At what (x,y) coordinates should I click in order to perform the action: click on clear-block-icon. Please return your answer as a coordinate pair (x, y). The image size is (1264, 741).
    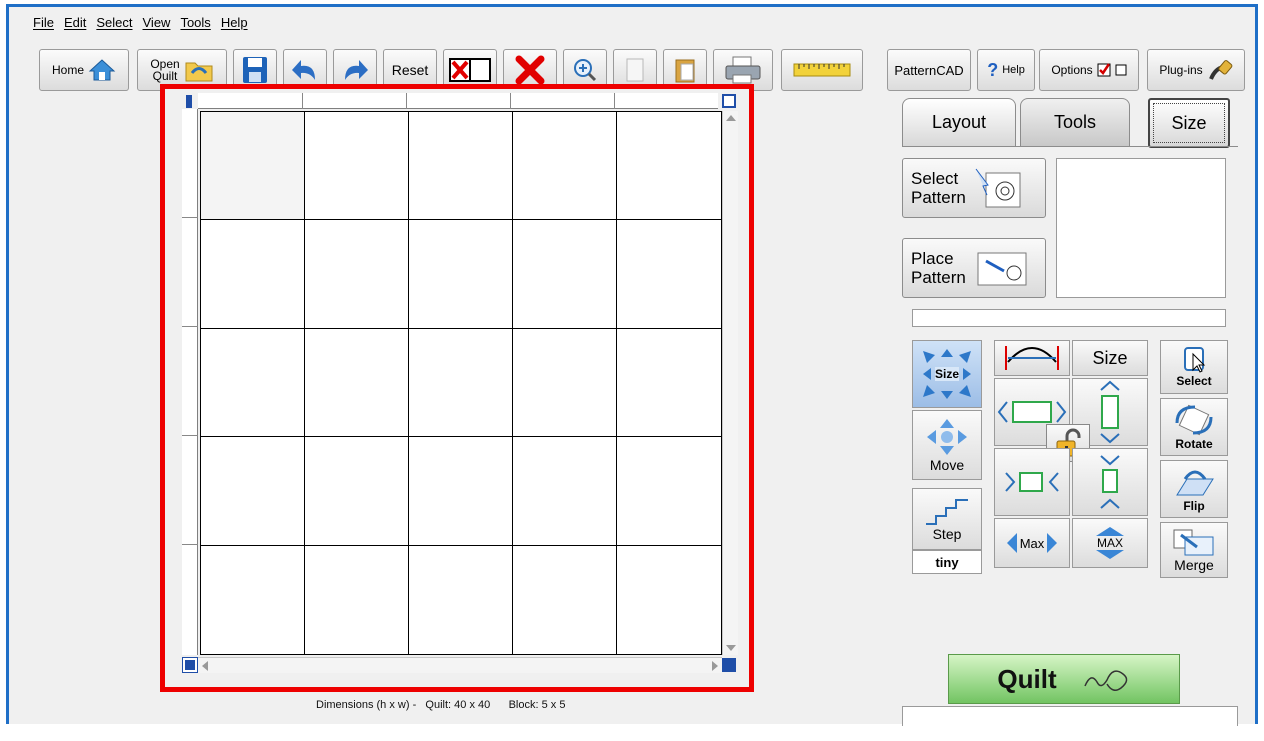
    Looking at the image, I should click on (470, 70).